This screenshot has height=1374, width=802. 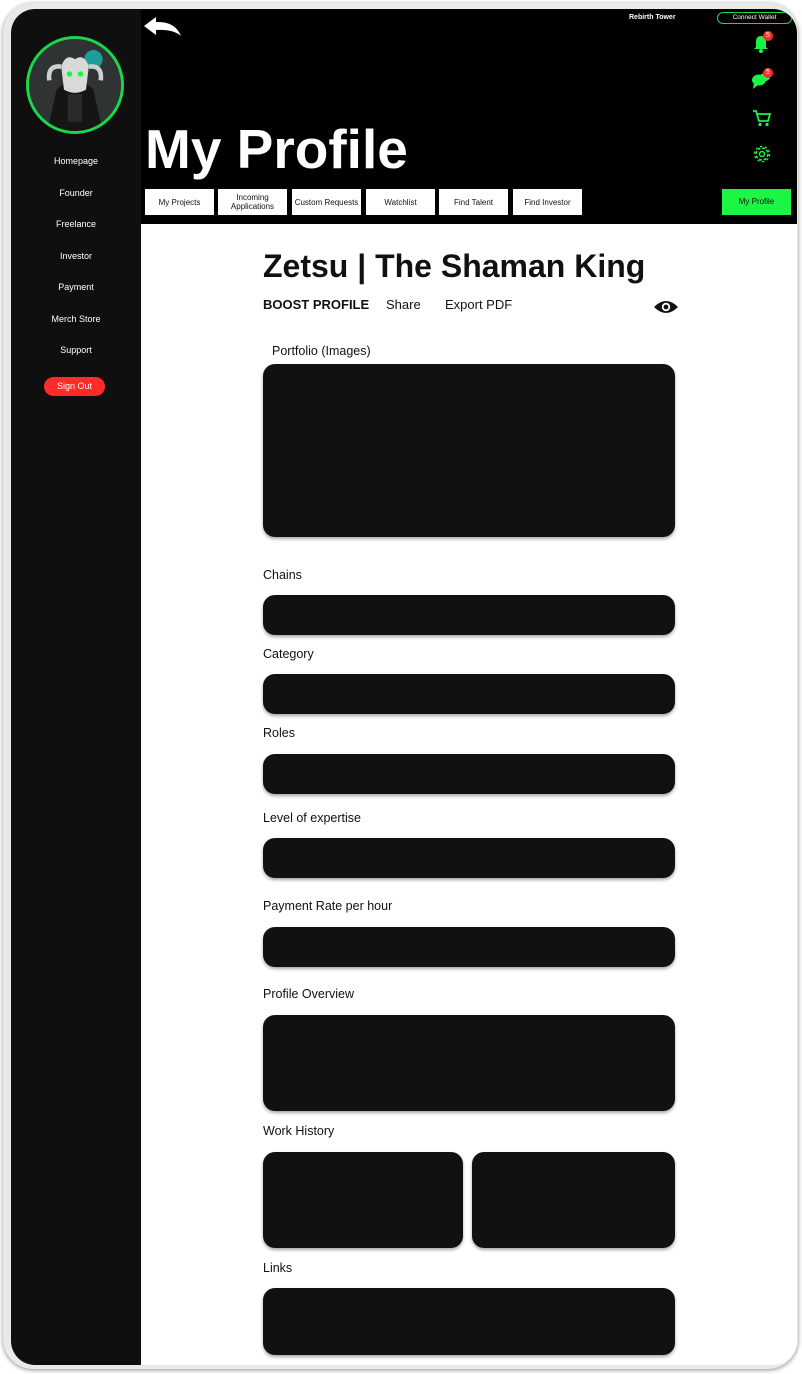 What do you see at coordinates (469, 858) in the screenshot?
I see `expertise-field` at bounding box center [469, 858].